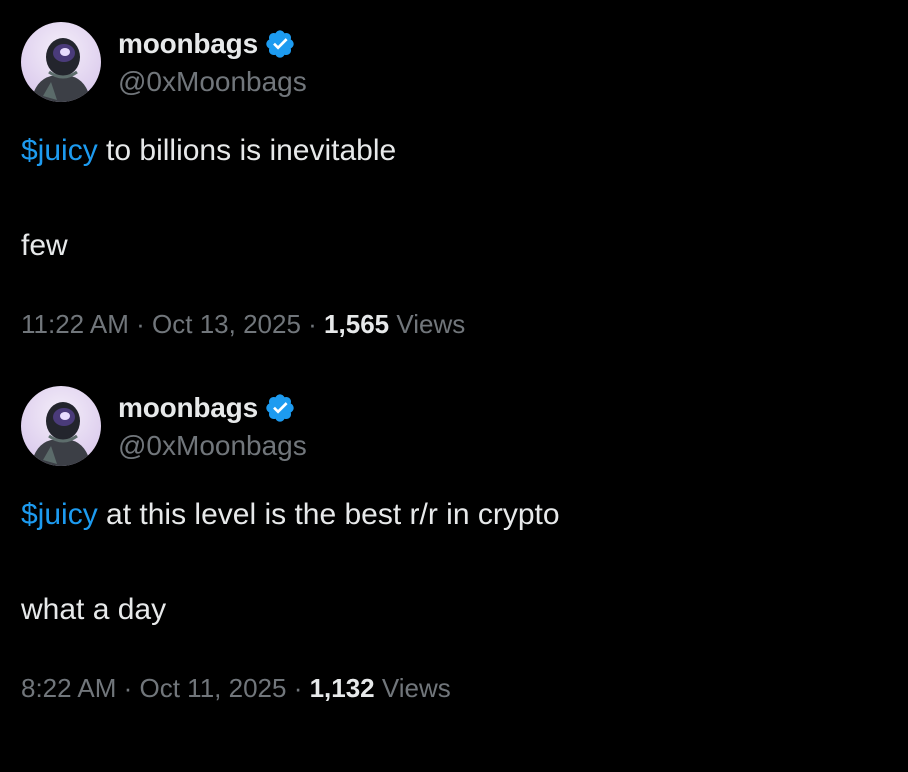 The width and height of the screenshot is (908, 772). I want to click on tweet-meta: 8:22 AM · Oct 11, 2025 · 1,132 Views, so click(236, 688).